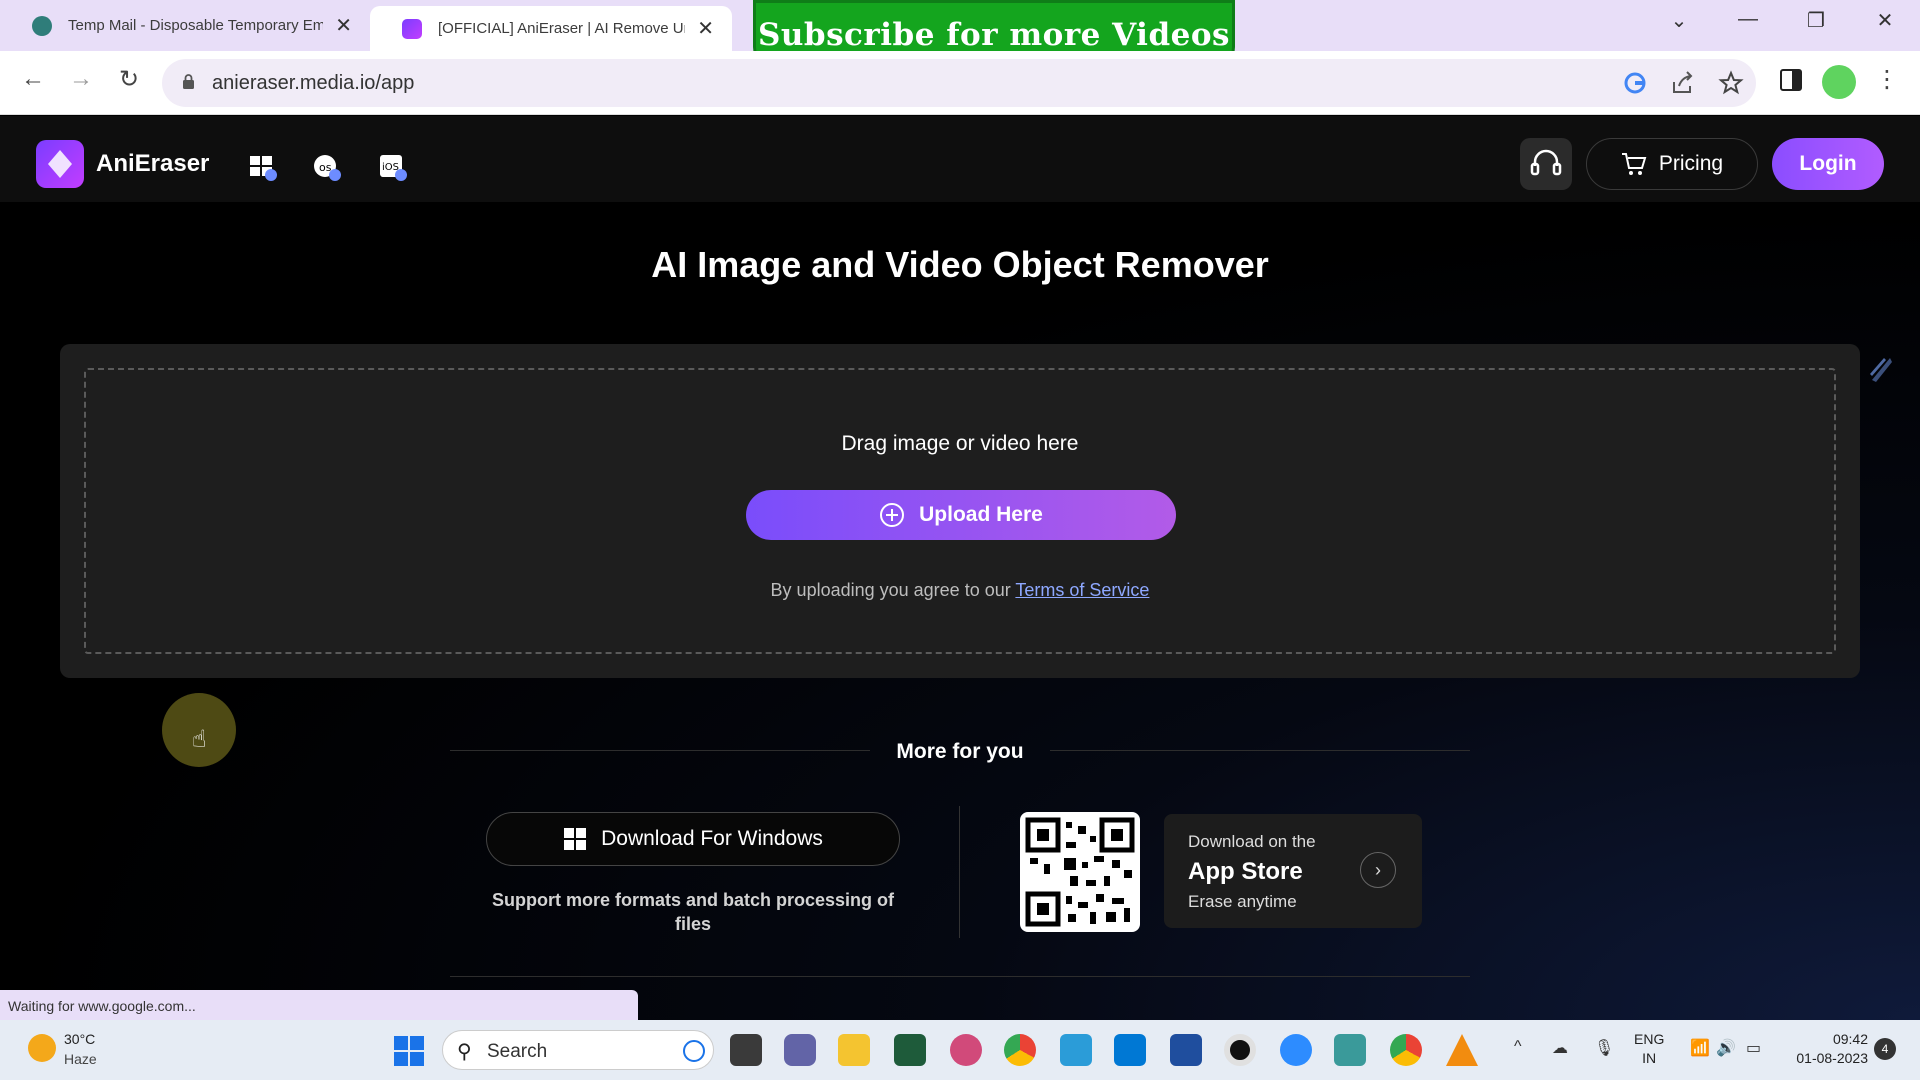 The image size is (1920, 1080). Describe the element at coordinates (1635, 83) in the screenshot. I see `google-lens-icon` at that location.